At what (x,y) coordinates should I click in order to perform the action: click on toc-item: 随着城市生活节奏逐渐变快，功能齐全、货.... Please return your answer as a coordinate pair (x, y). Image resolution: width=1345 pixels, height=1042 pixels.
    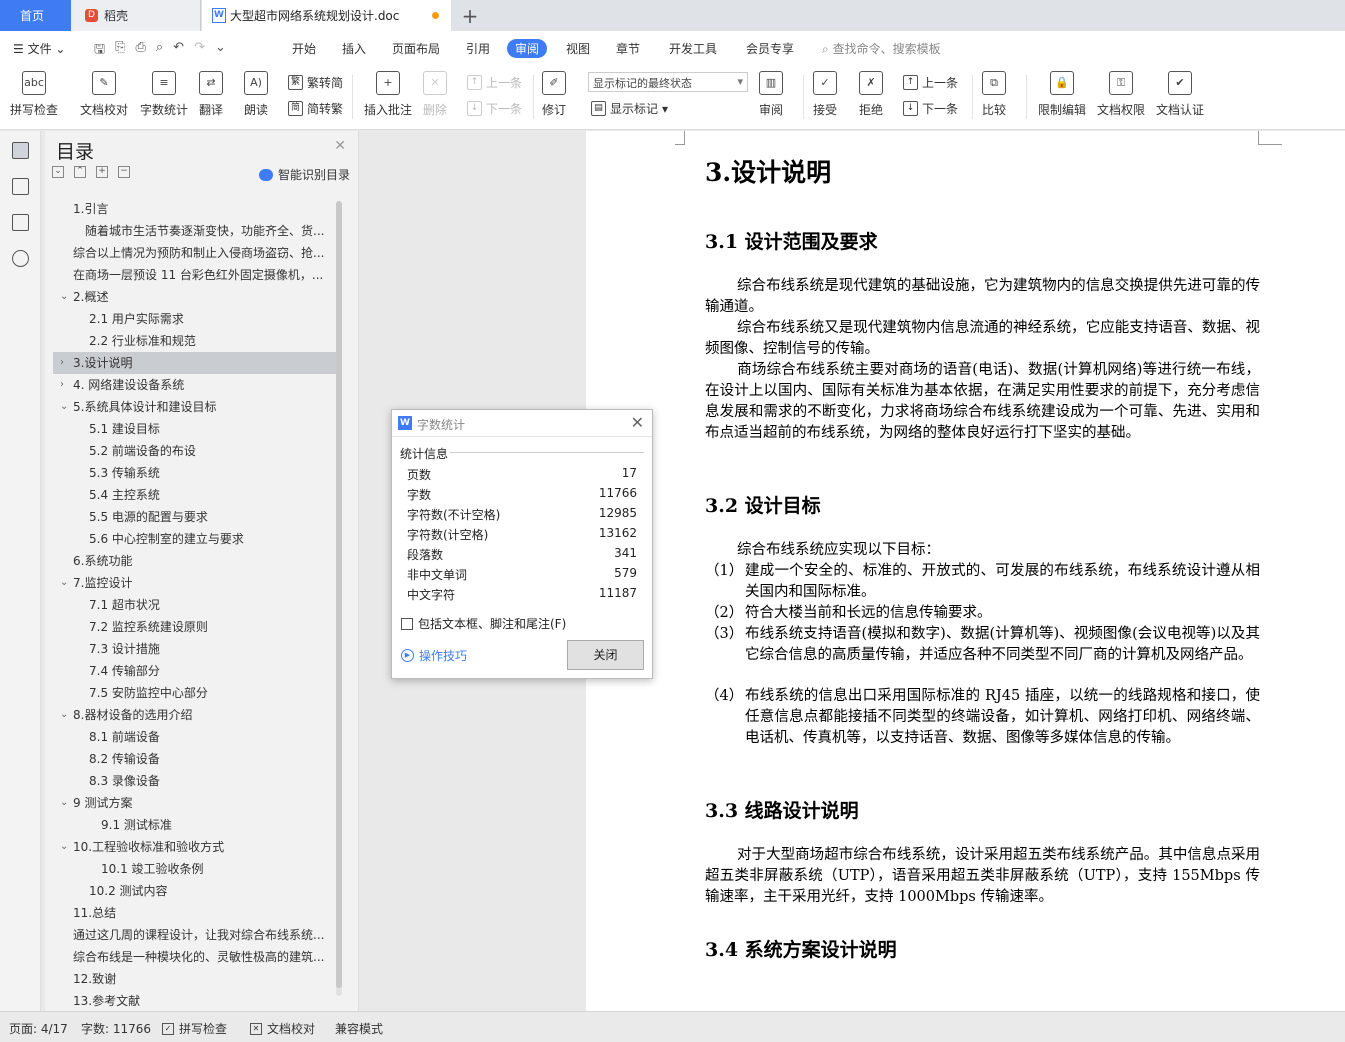
    Looking at the image, I should click on (195, 231).